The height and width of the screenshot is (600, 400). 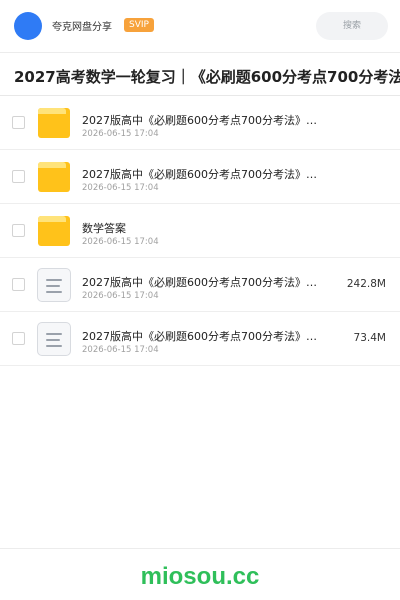 I want to click on search-button: 搜索, so click(x=352, y=26).